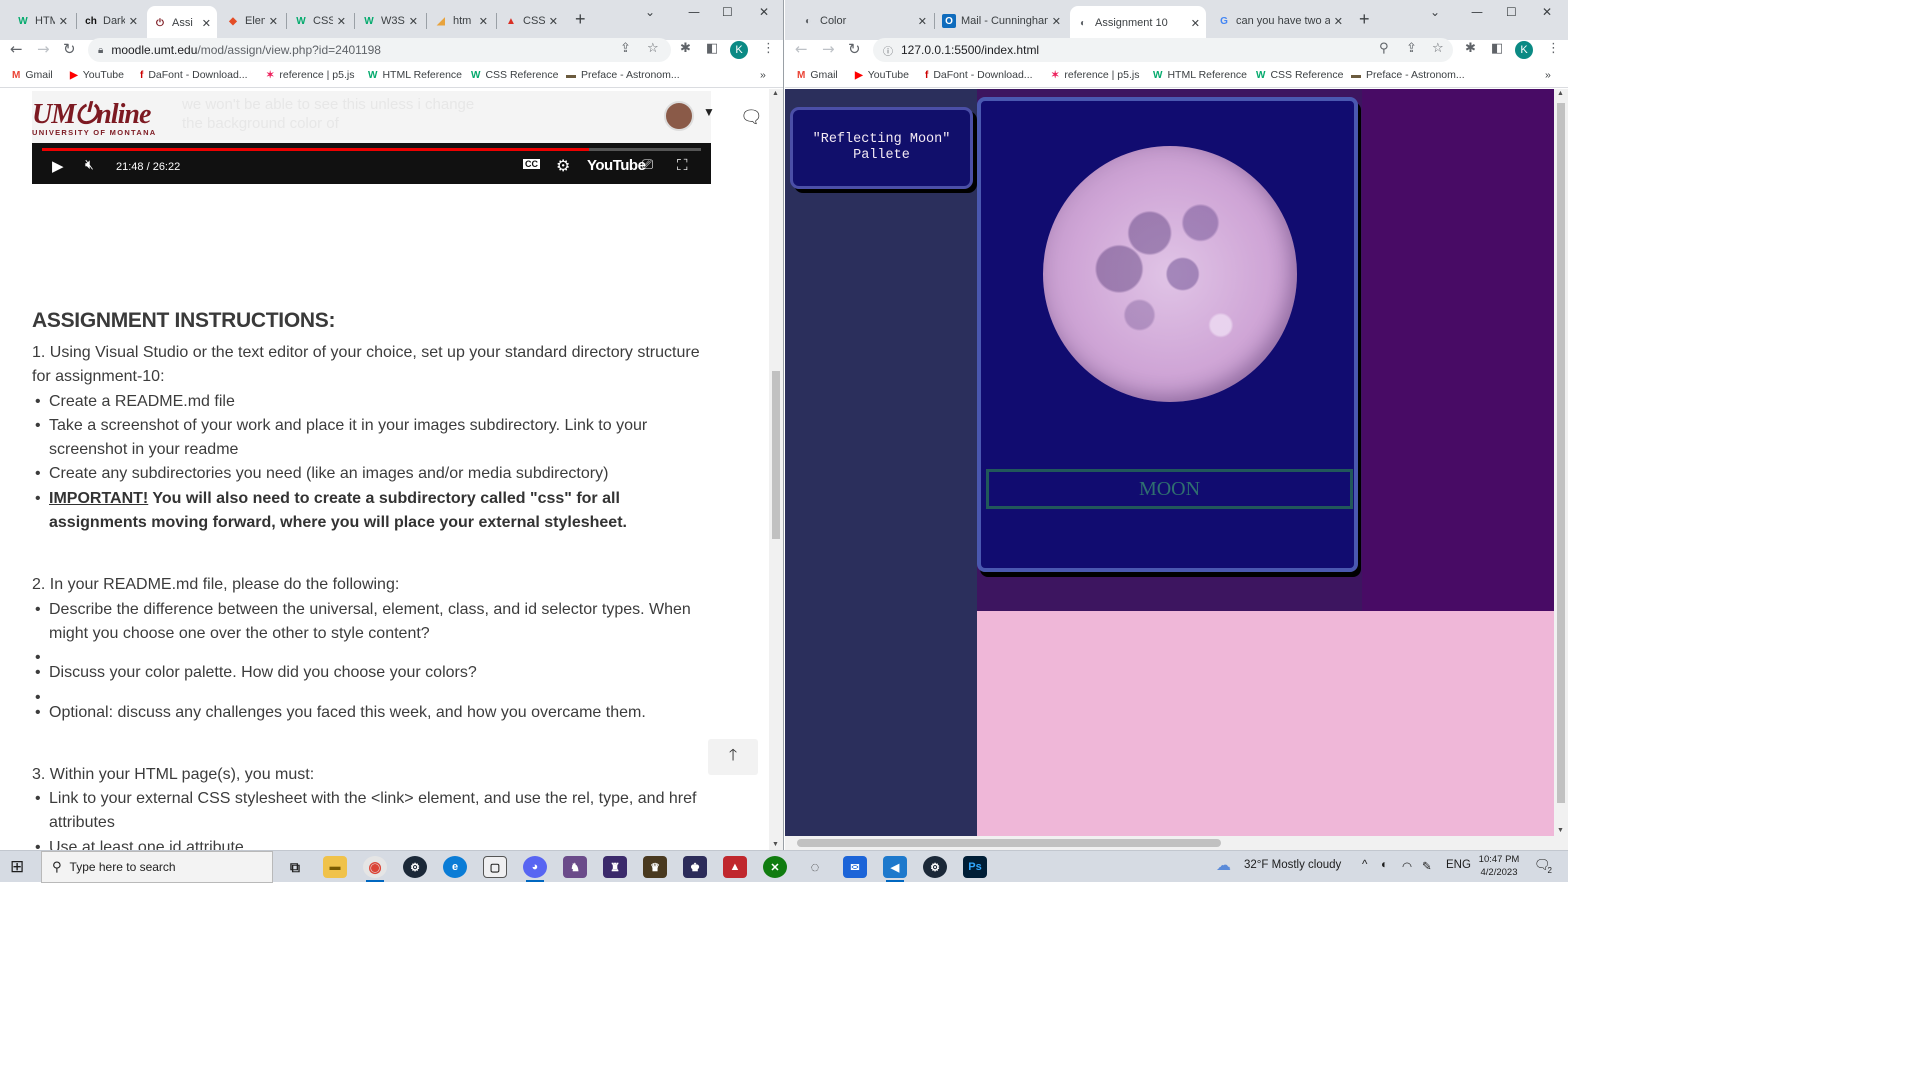 The height and width of the screenshot is (1080, 1919). I want to click on channel-avatar, so click(679, 116).